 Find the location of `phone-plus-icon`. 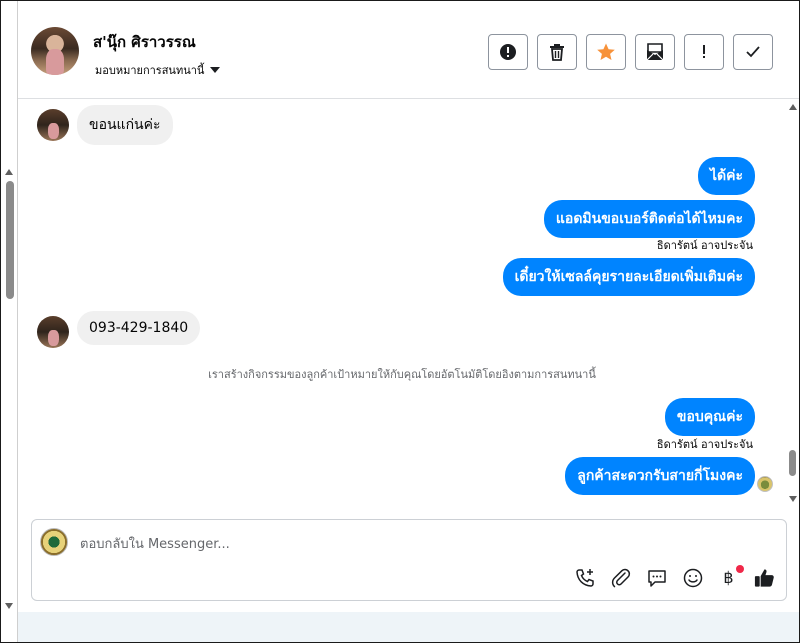

phone-plus-icon is located at coordinates (584, 577).